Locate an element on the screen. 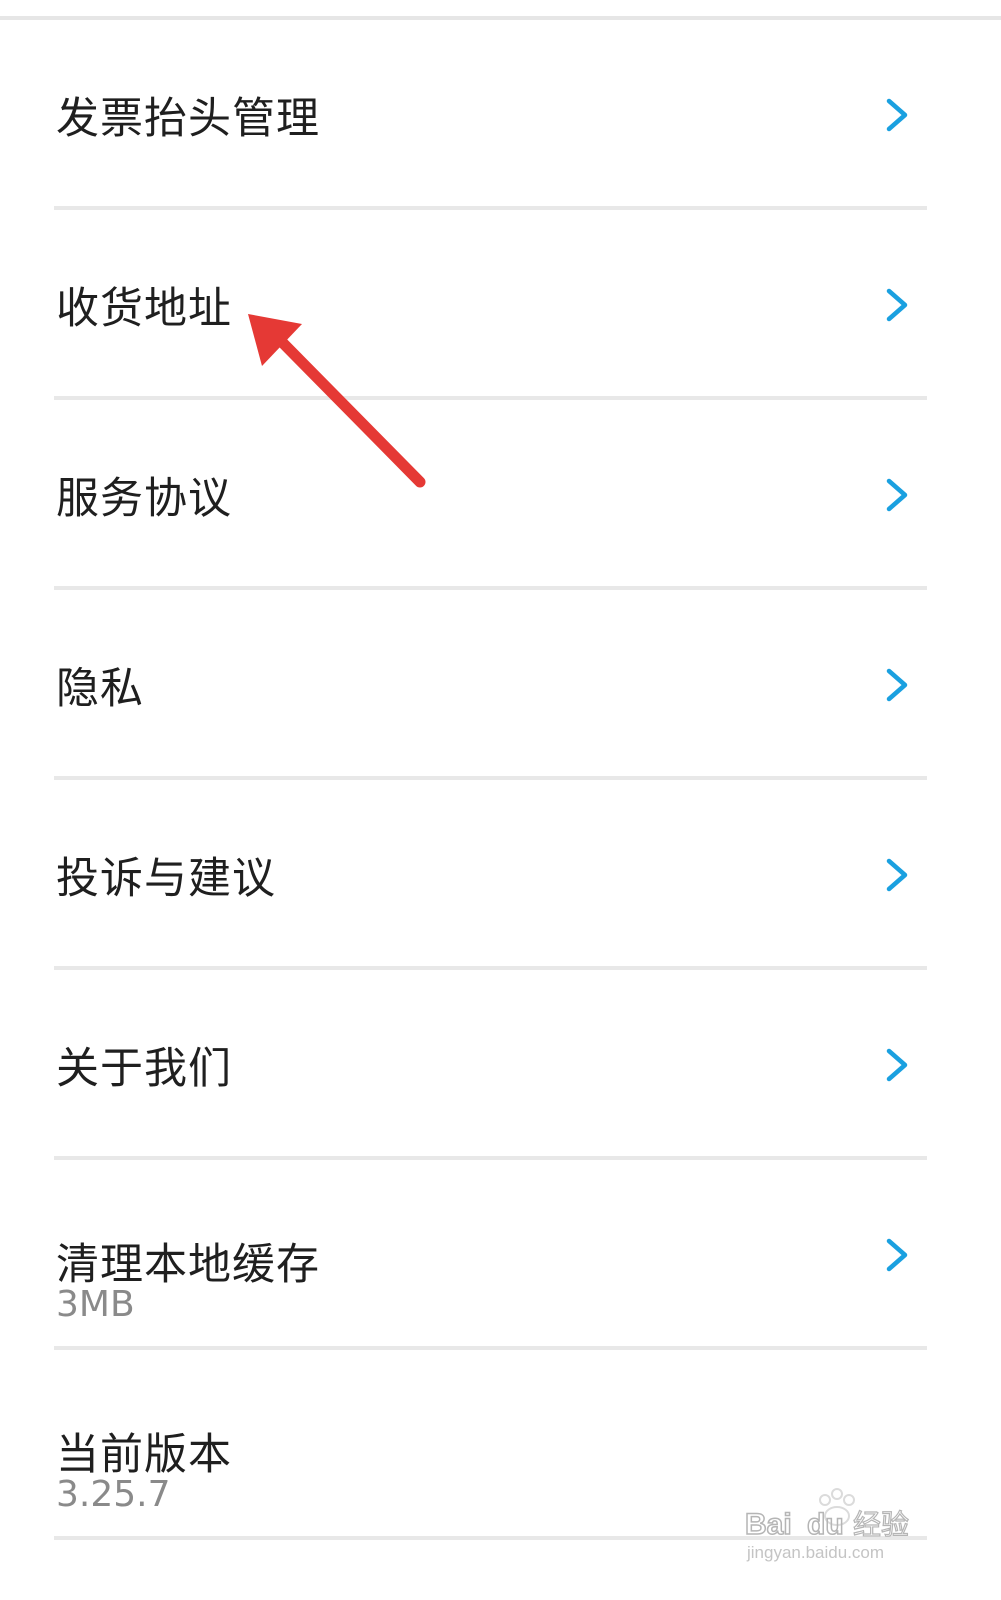 Image resolution: width=1001 pixels, height=1600 pixels. settings-item-about-us: 关于我们 is located at coordinates (500, 1065).